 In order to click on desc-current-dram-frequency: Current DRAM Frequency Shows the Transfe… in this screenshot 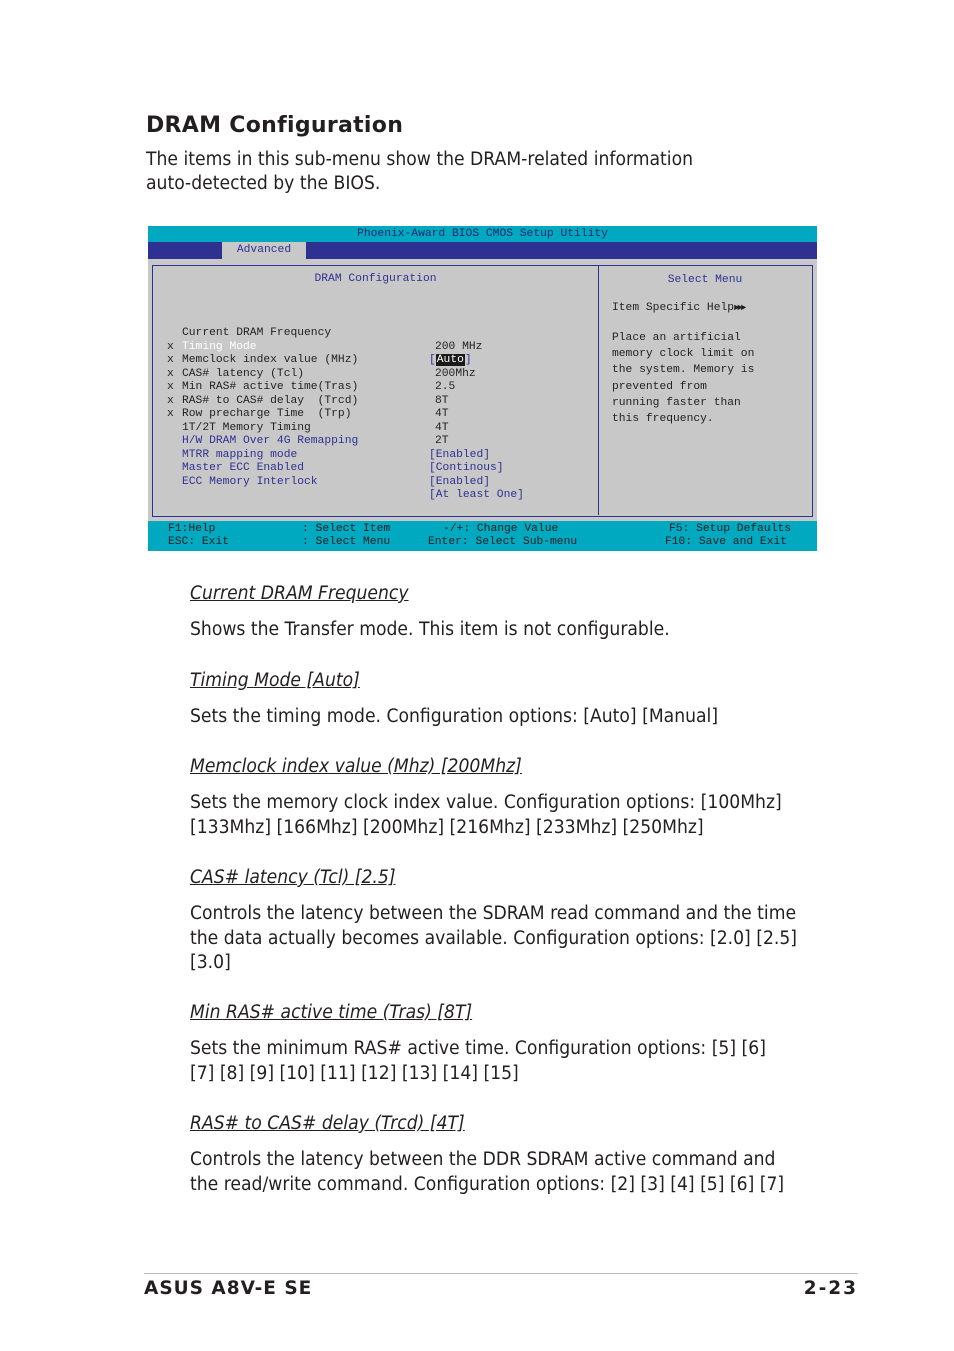, I will do `click(510, 612)`.